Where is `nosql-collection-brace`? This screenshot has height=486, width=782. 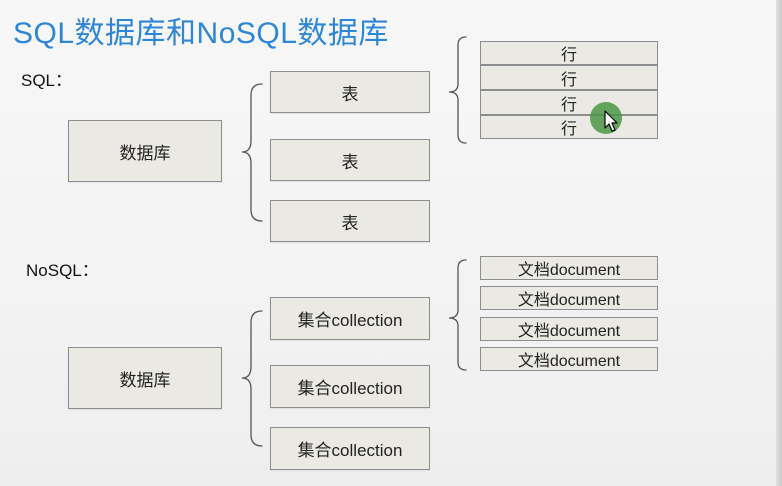 nosql-collection-brace is located at coordinates (457, 315).